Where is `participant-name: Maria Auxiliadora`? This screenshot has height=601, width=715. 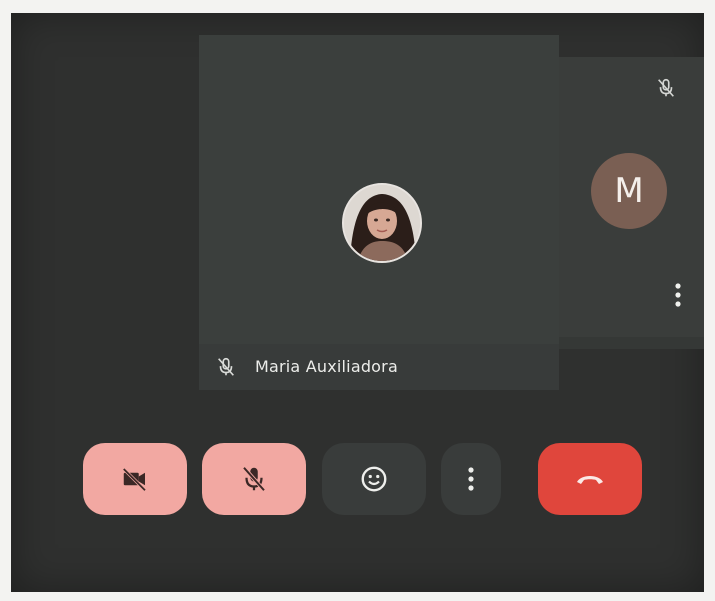 participant-name: Maria Auxiliadora is located at coordinates (326, 366).